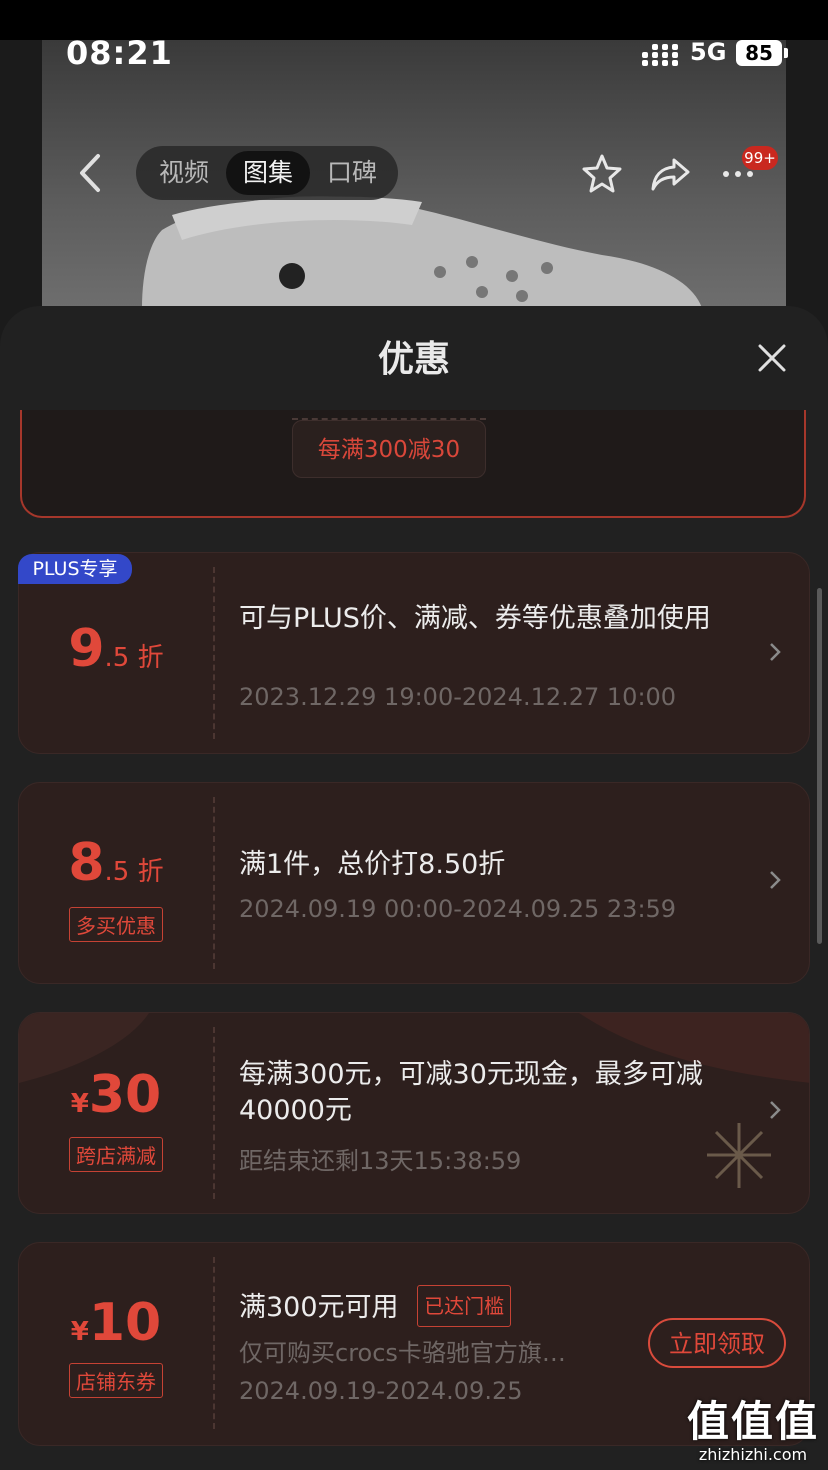  I want to click on tab-video: 视频, so click(184, 173).